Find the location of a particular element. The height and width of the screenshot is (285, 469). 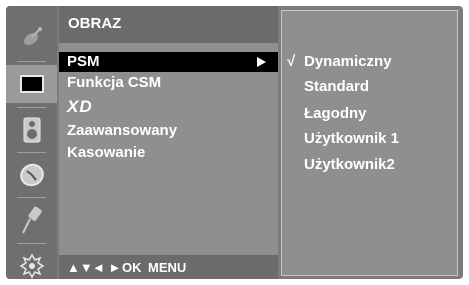

menu-item-xd: XD is located at coordinates (168, 105).